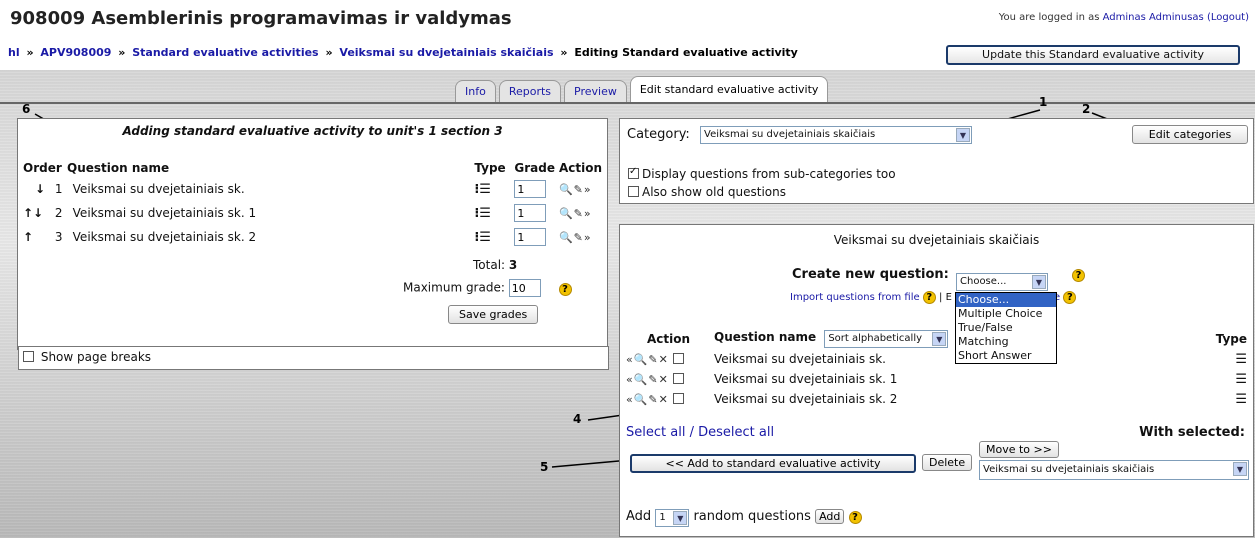 Image resolution: width=1255 pixels, height=538 pixels. I want to click on move-to-button: Move to >>, so click(1019, 449).